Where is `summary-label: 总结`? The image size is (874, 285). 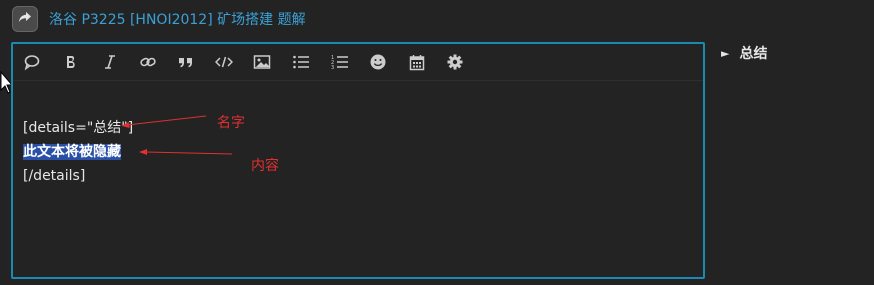
summary-label: 总结 is located at coordinates (753, 54).